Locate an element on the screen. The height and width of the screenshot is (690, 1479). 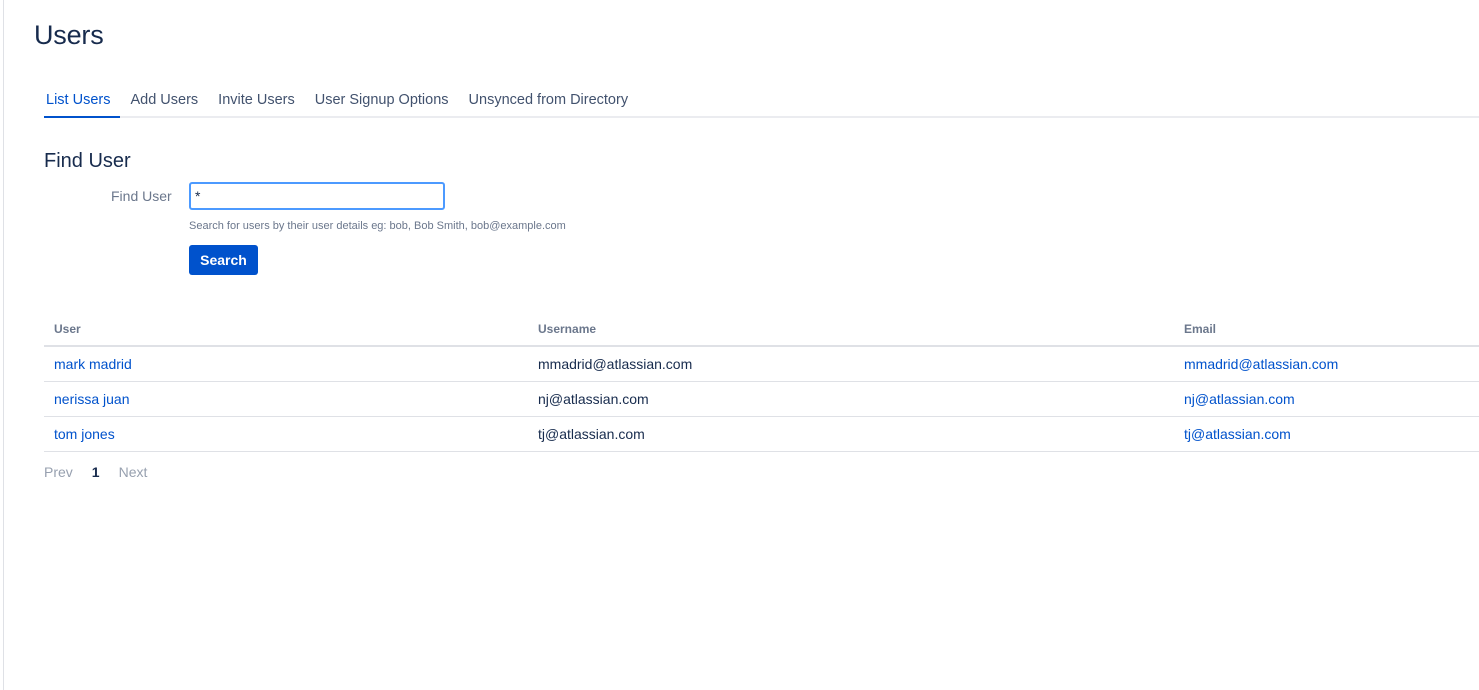
email-link: mmadrid@atlassian.com is located at coordinates (1261, 364).